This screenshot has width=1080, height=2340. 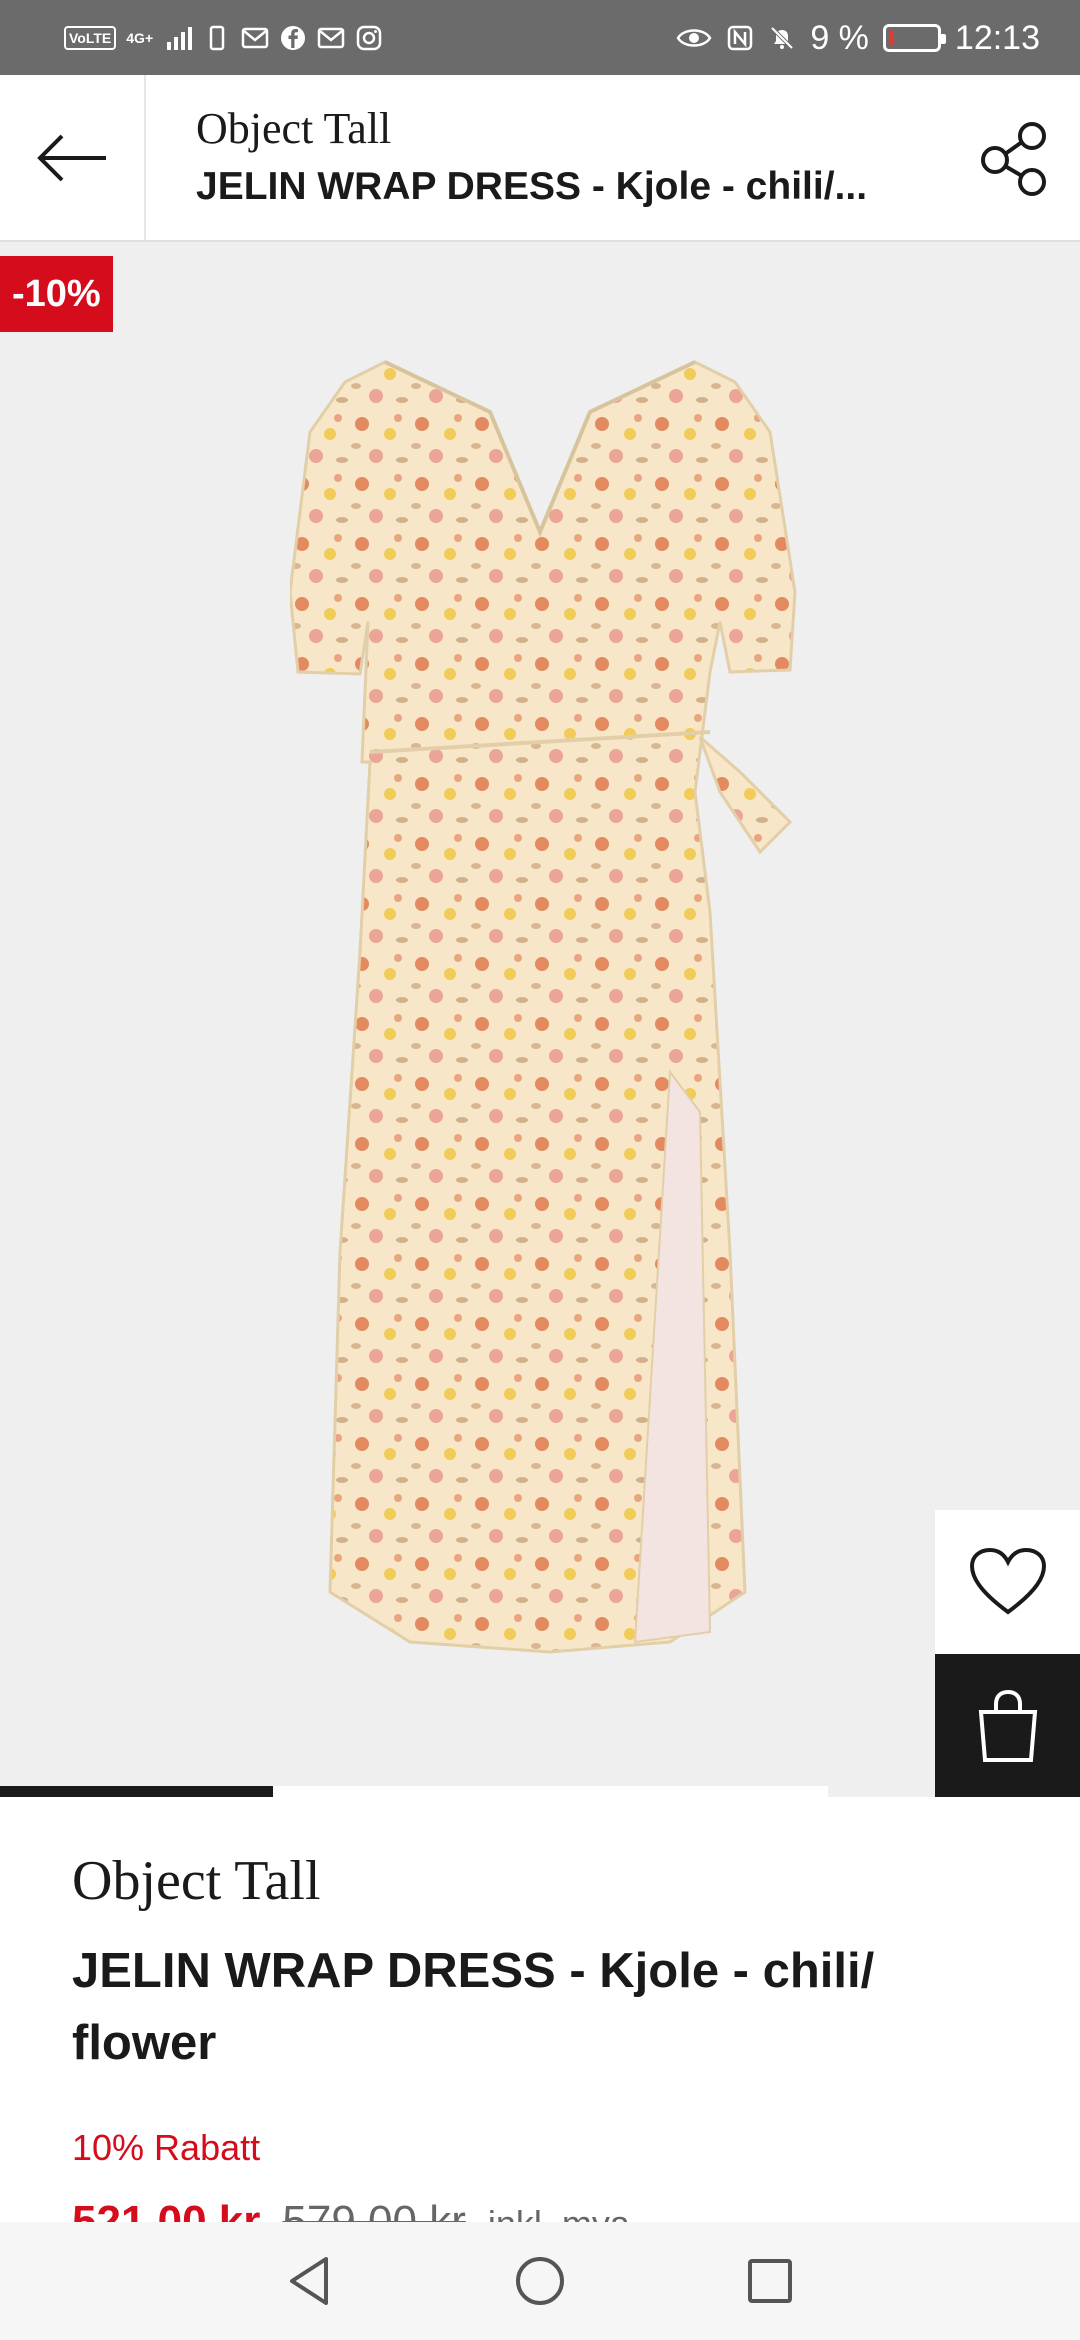 I want to click on circle-home-icon, so click(x=540, y=2281).